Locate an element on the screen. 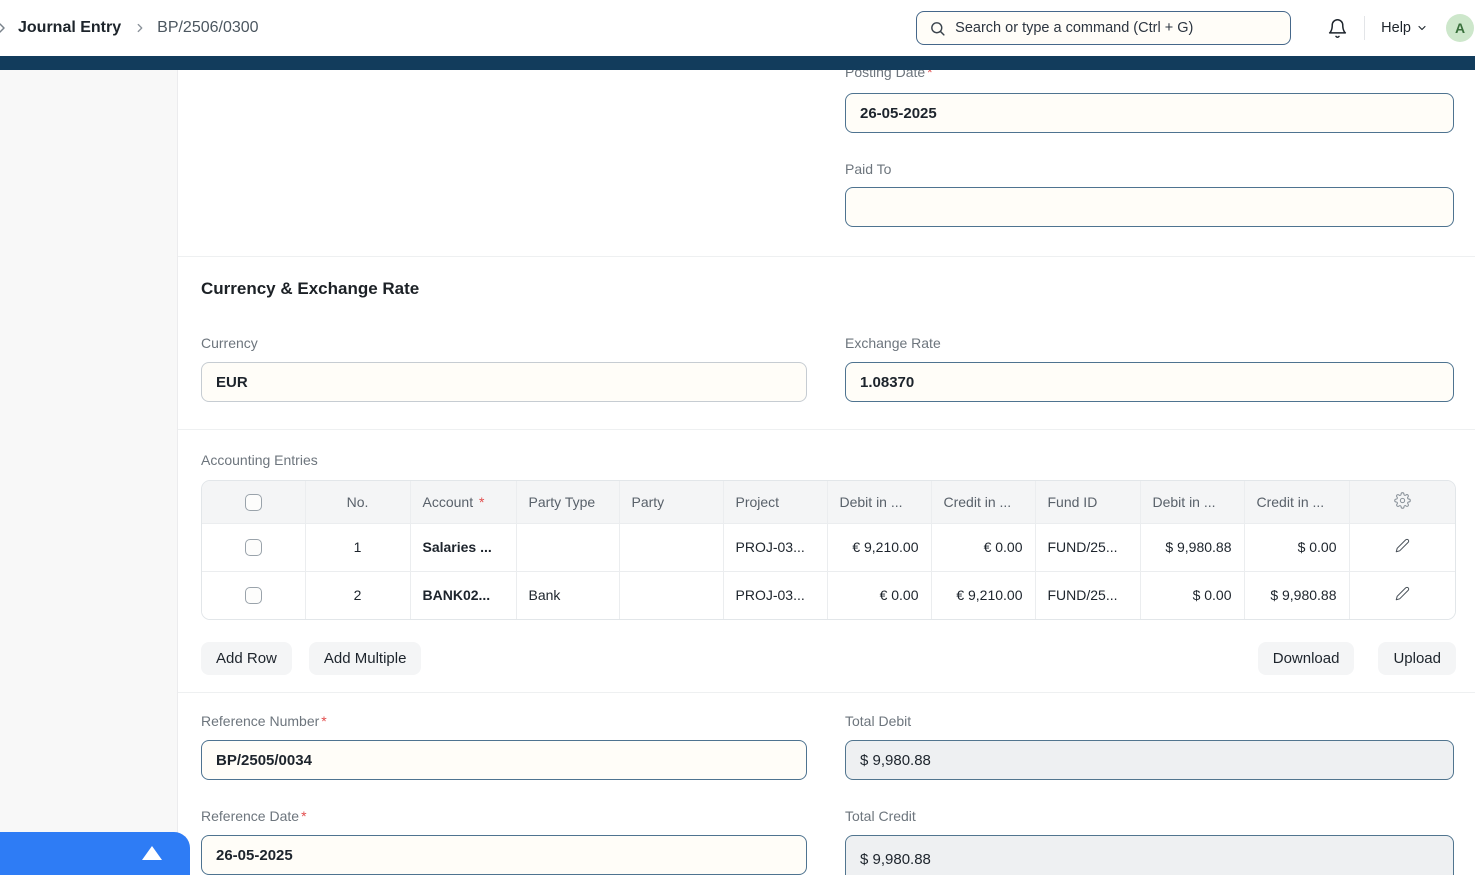  paid-to-input is located at coordinates (1149, 207).